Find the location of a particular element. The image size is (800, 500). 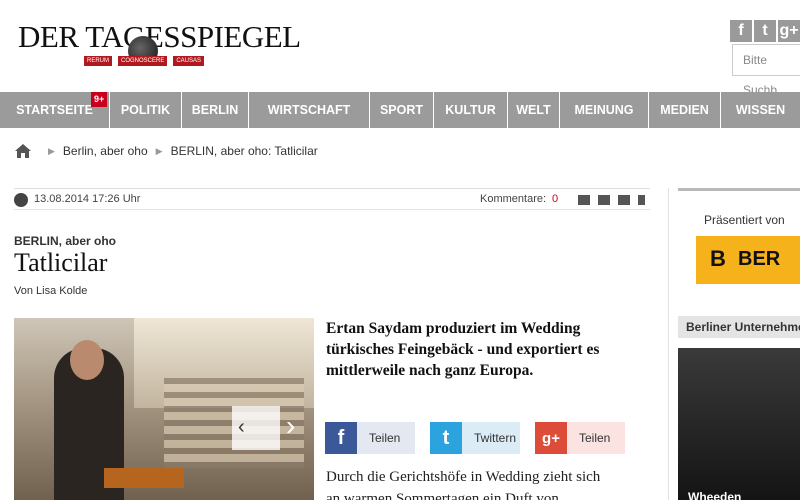

comments-link: Kommentare: 0 is located at coordinates (519, 199).